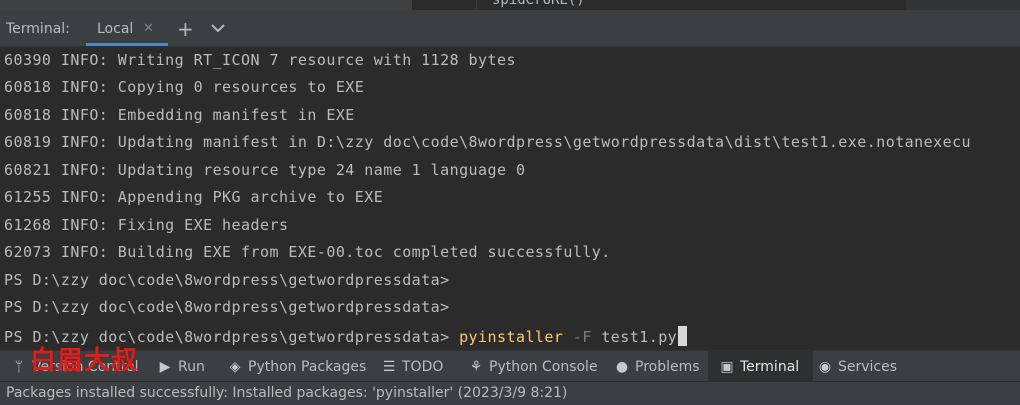  Describe the element at coordinates (146, 225) in the screenshot. I see `terminal-line: 61268 INFO: Fixing EXE headers` at that location.